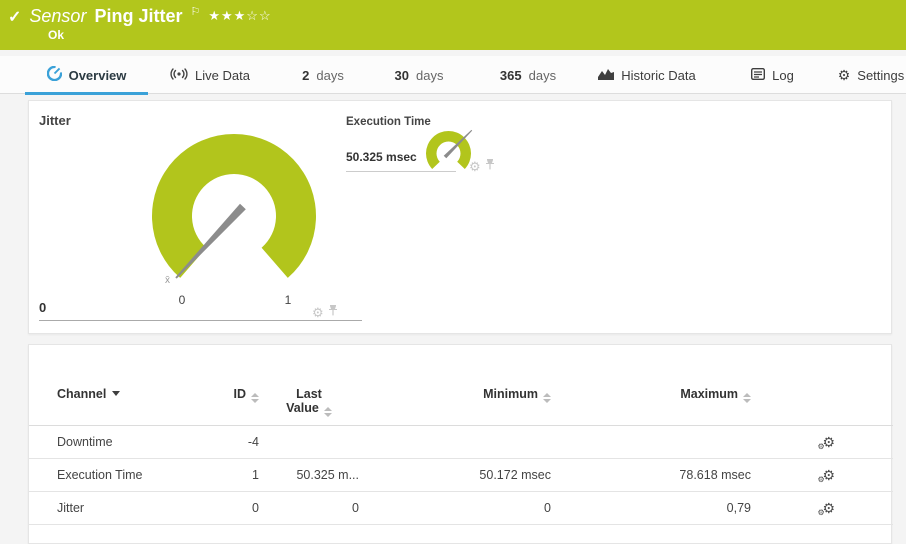  I want to click on tab-label: Historic Data, so click(658, 75).